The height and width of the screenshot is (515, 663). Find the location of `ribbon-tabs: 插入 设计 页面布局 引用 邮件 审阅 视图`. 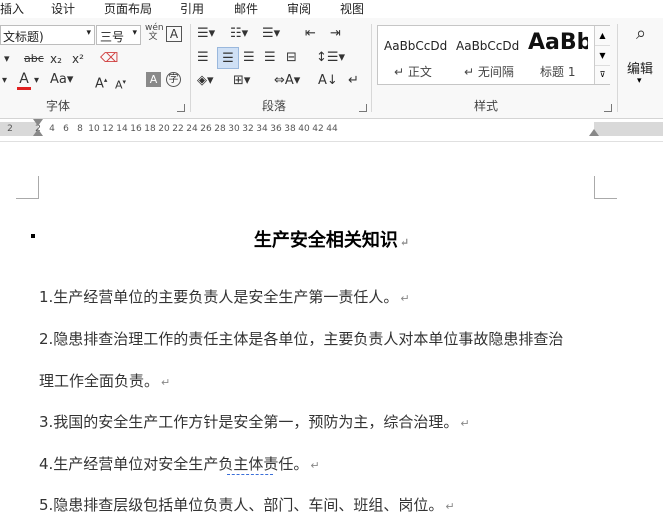

ribbon-tabs: 插入 设计 页面布局 引用 邮件 审阅 视图 is located at coordinates (331, 9).